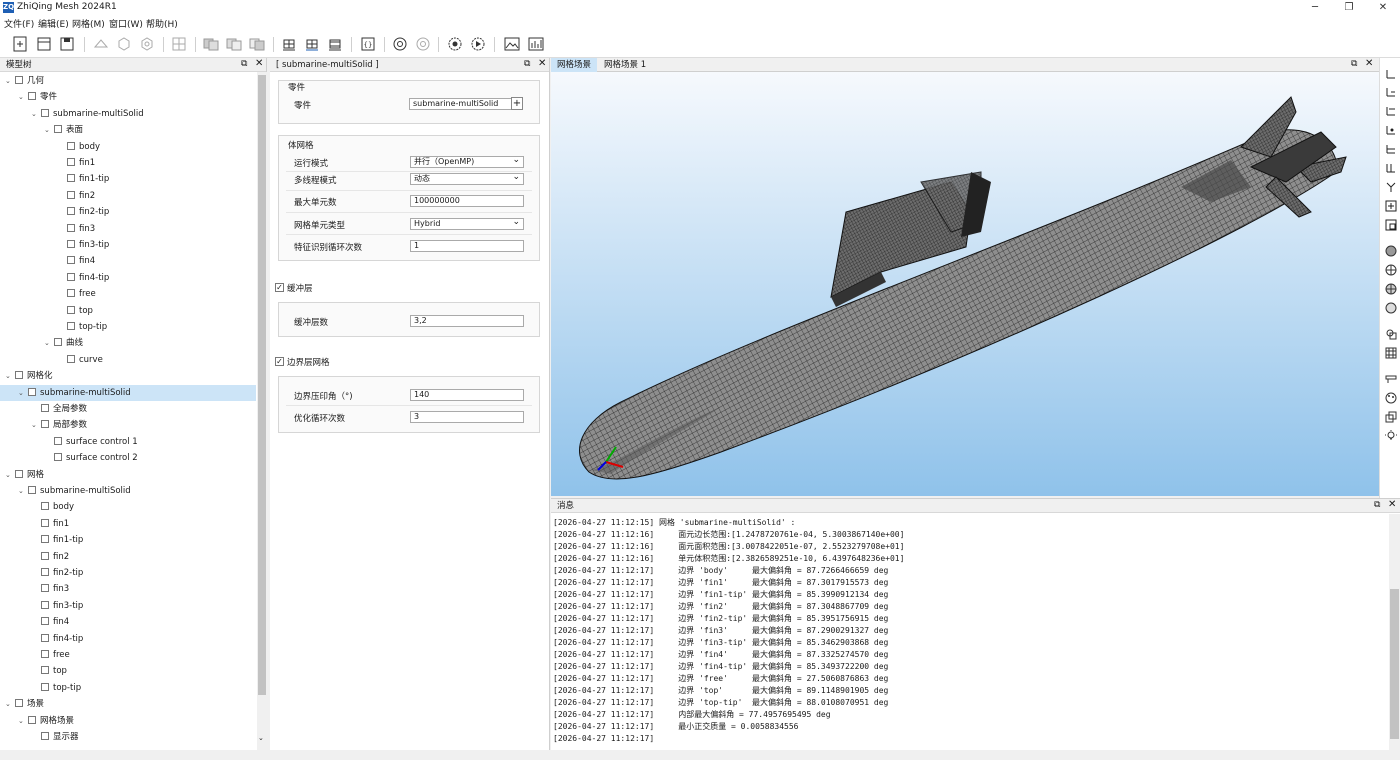 This screenshot has height=760, width=1400. I want to click on view-iso-icon, so click(1391, 187).